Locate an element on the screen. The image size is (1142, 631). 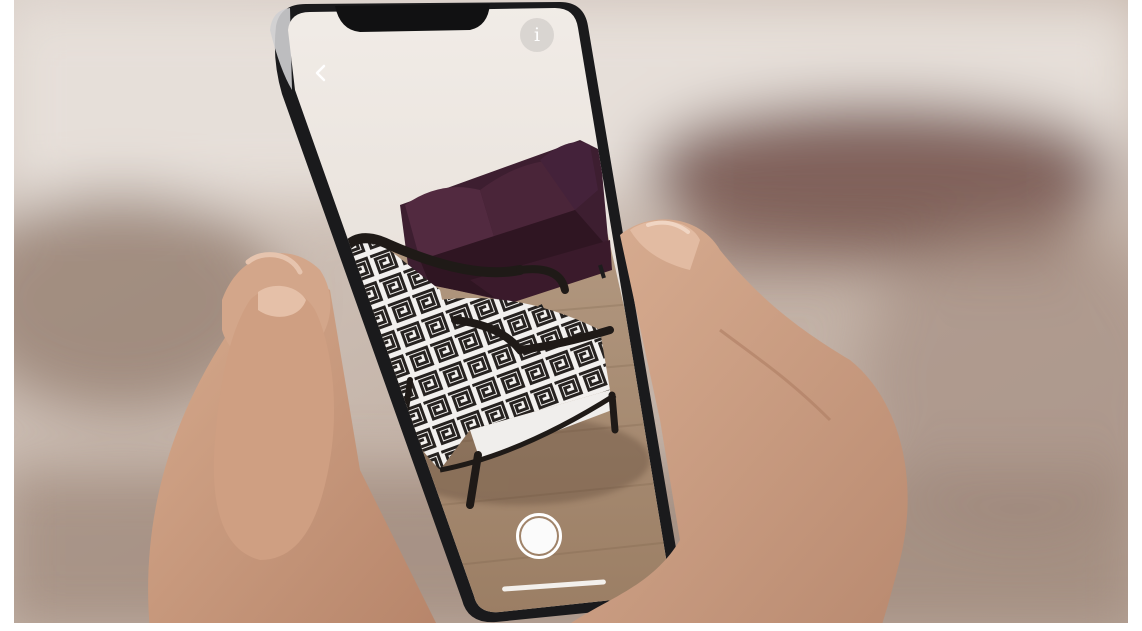
phone-notch is located at coordinates (412, 18).